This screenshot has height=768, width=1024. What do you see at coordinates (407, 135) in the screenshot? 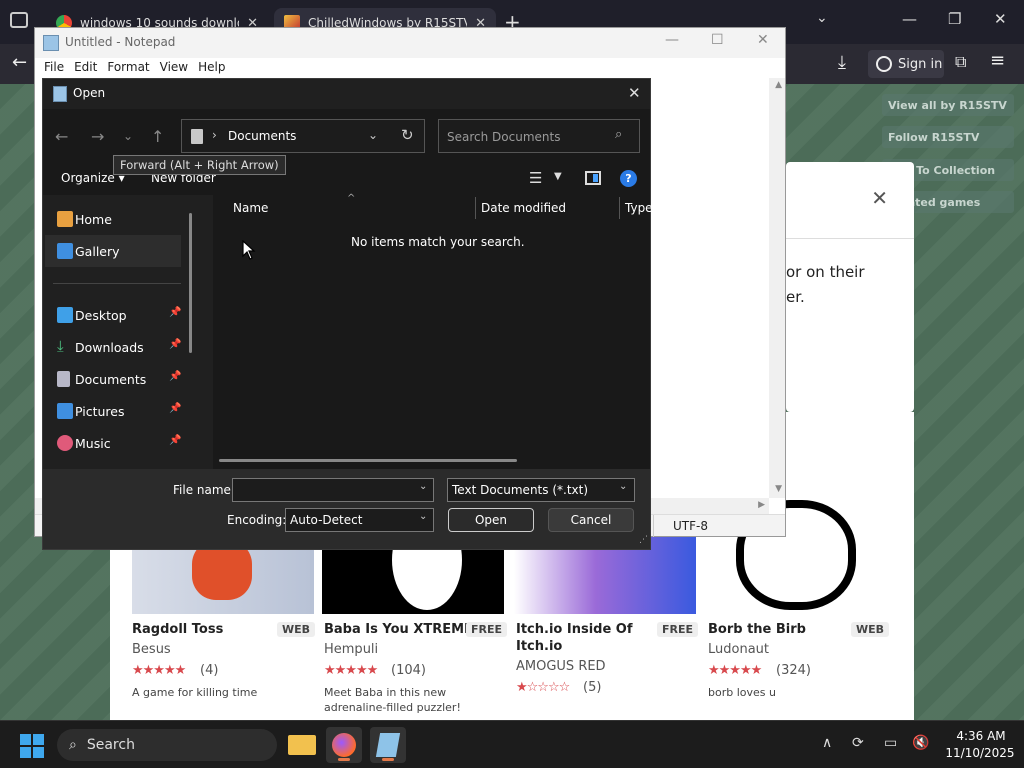
I see `refresh-icon: ↻` at bounding box center [407, 135].